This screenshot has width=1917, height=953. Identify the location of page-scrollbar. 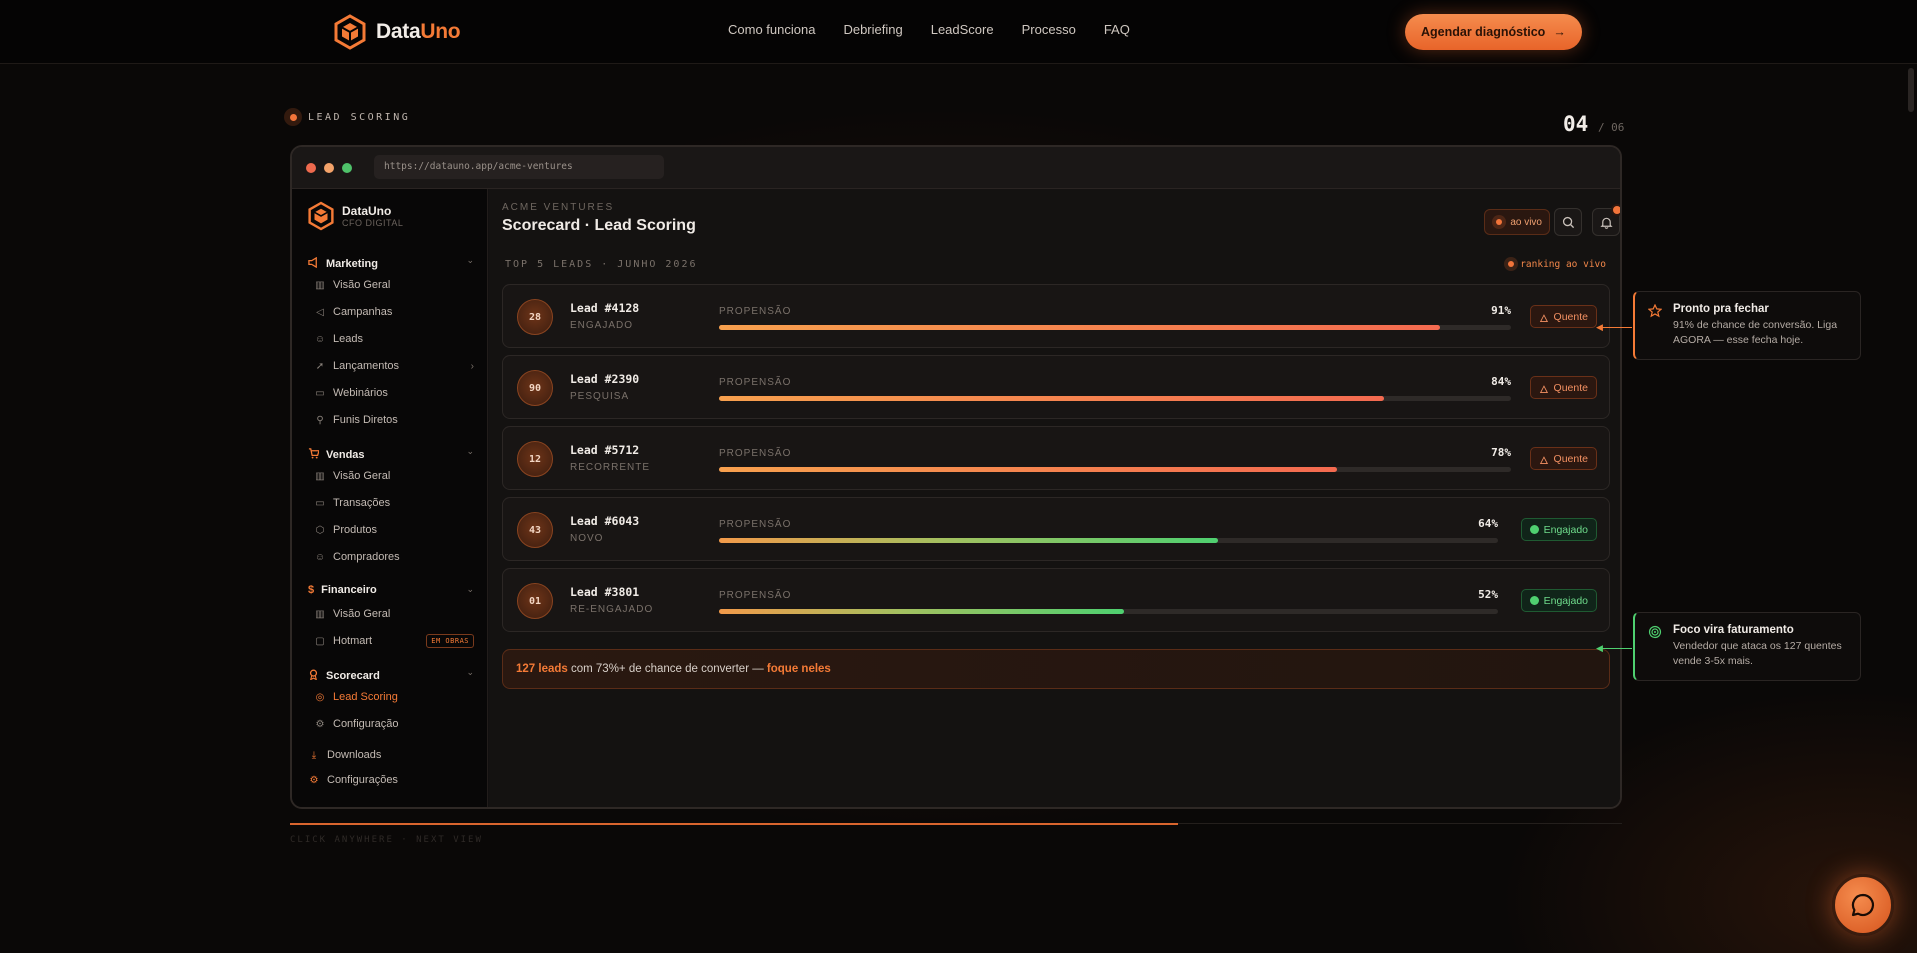
(1911, 90).